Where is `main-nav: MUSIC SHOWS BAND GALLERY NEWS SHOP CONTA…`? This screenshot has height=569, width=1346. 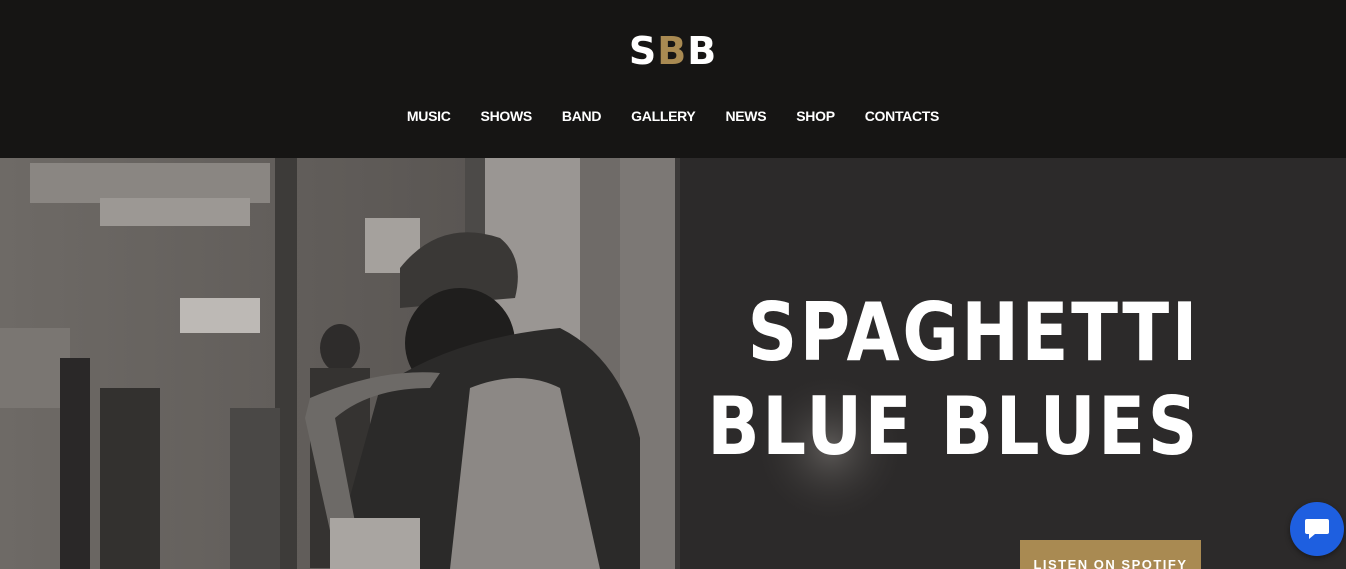
main-nav: MUSIC SHOWS BAND GALLERY NEWS SHOP CONTA… is located at coordinates (673, 116).